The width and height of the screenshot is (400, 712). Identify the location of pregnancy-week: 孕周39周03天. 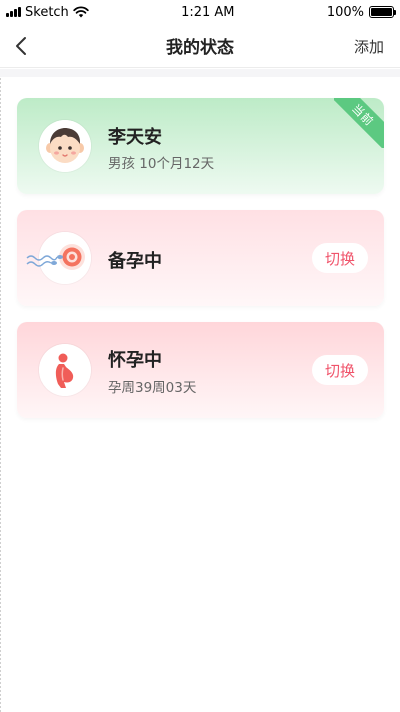
(152, 388).